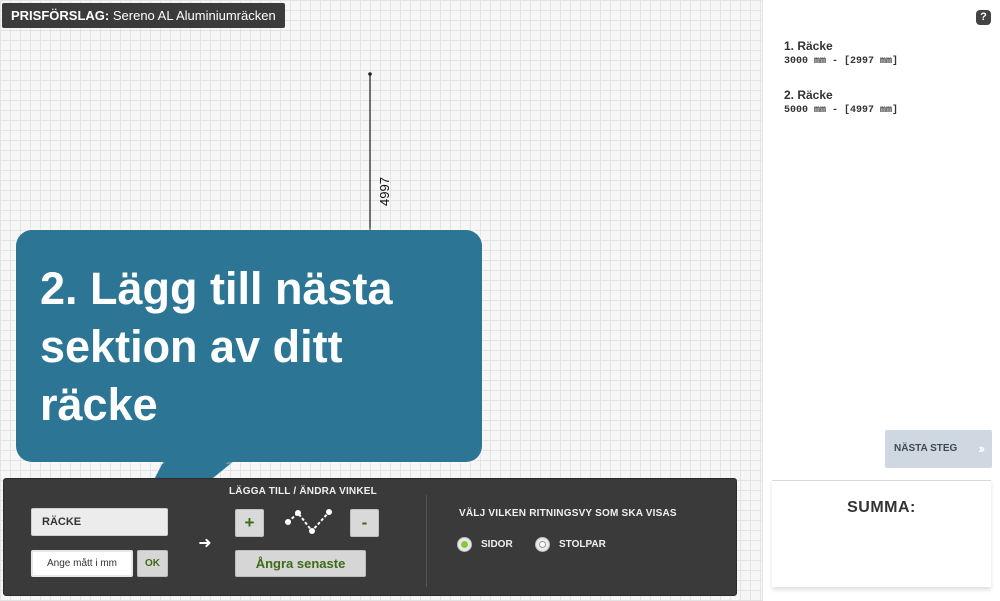 The image size is (1000, 601). Describe the element at coordinates (426, 541) in the screenshot. I see `toolbar-divider` at that location.